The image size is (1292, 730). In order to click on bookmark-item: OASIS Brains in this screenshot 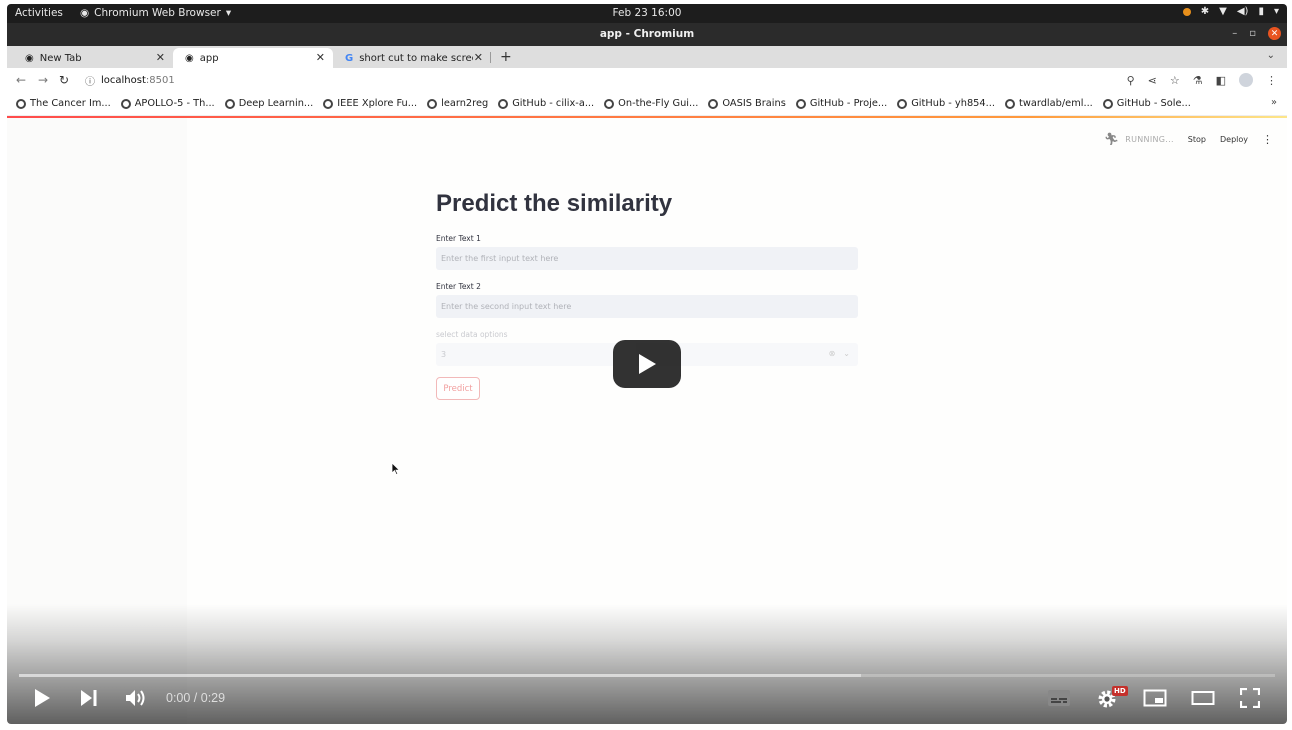, I will do `click(747, 103)`.